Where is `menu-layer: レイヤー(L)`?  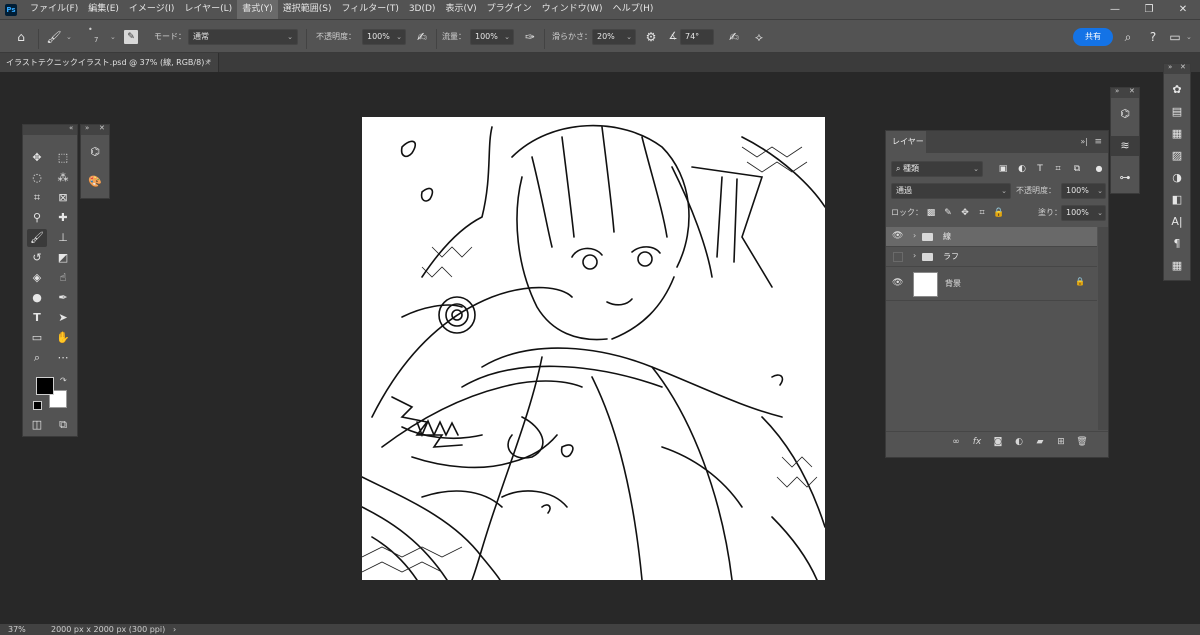
menu-layer: レイヤー(L) is located at coordinates (208, 9).